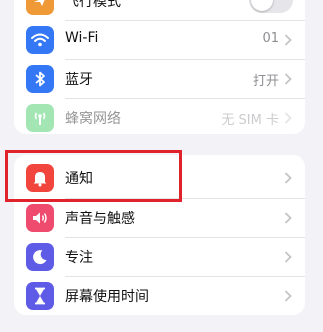  I want to click on bluetooth-value: 打开, so click(265, 81).